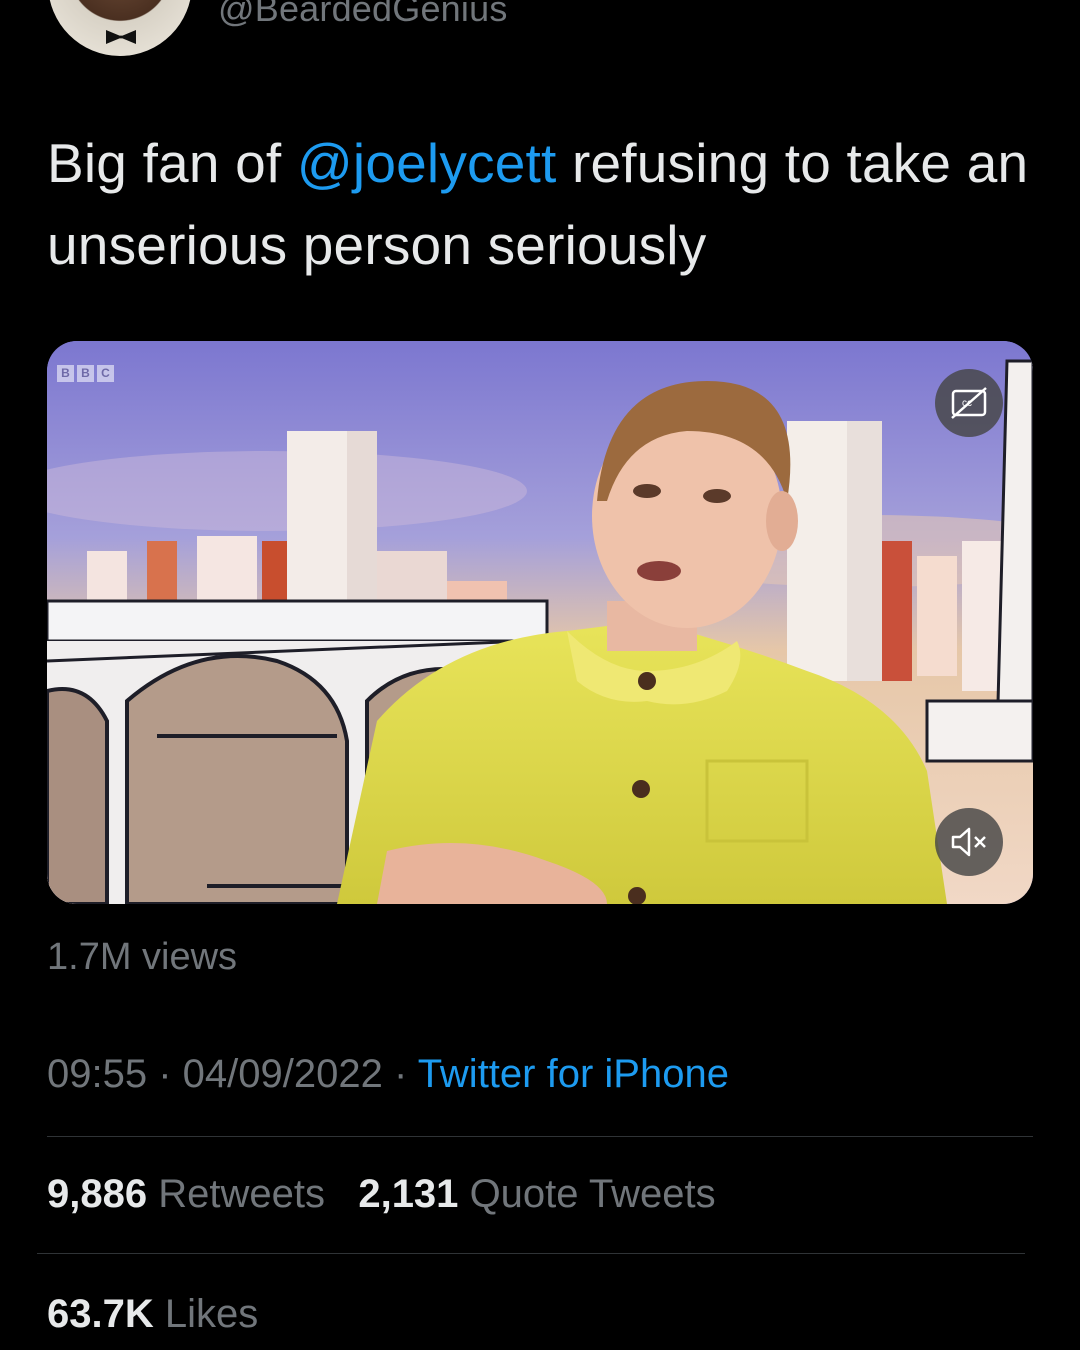 This screenshot has width=1080, height=1350. Describe the element at coordinates (211, 1314) in the screenshot. I see `likes-label: Likes` at that location.